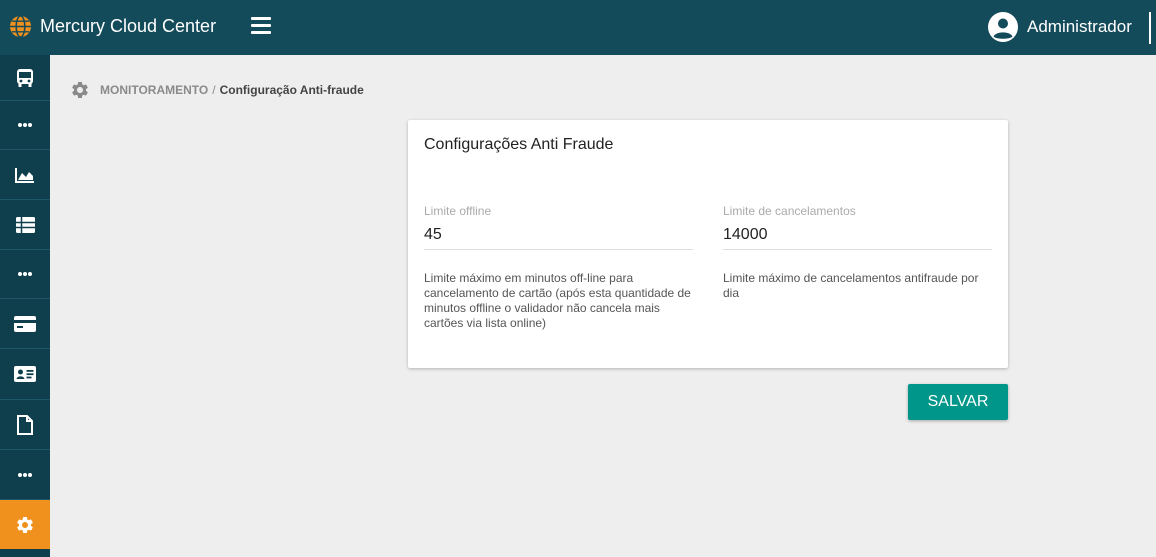  Describe the element at coordinates (291, 90) in the screenshot. I see `breadcrumb-current: Configuração Anti-fraude` at that location.